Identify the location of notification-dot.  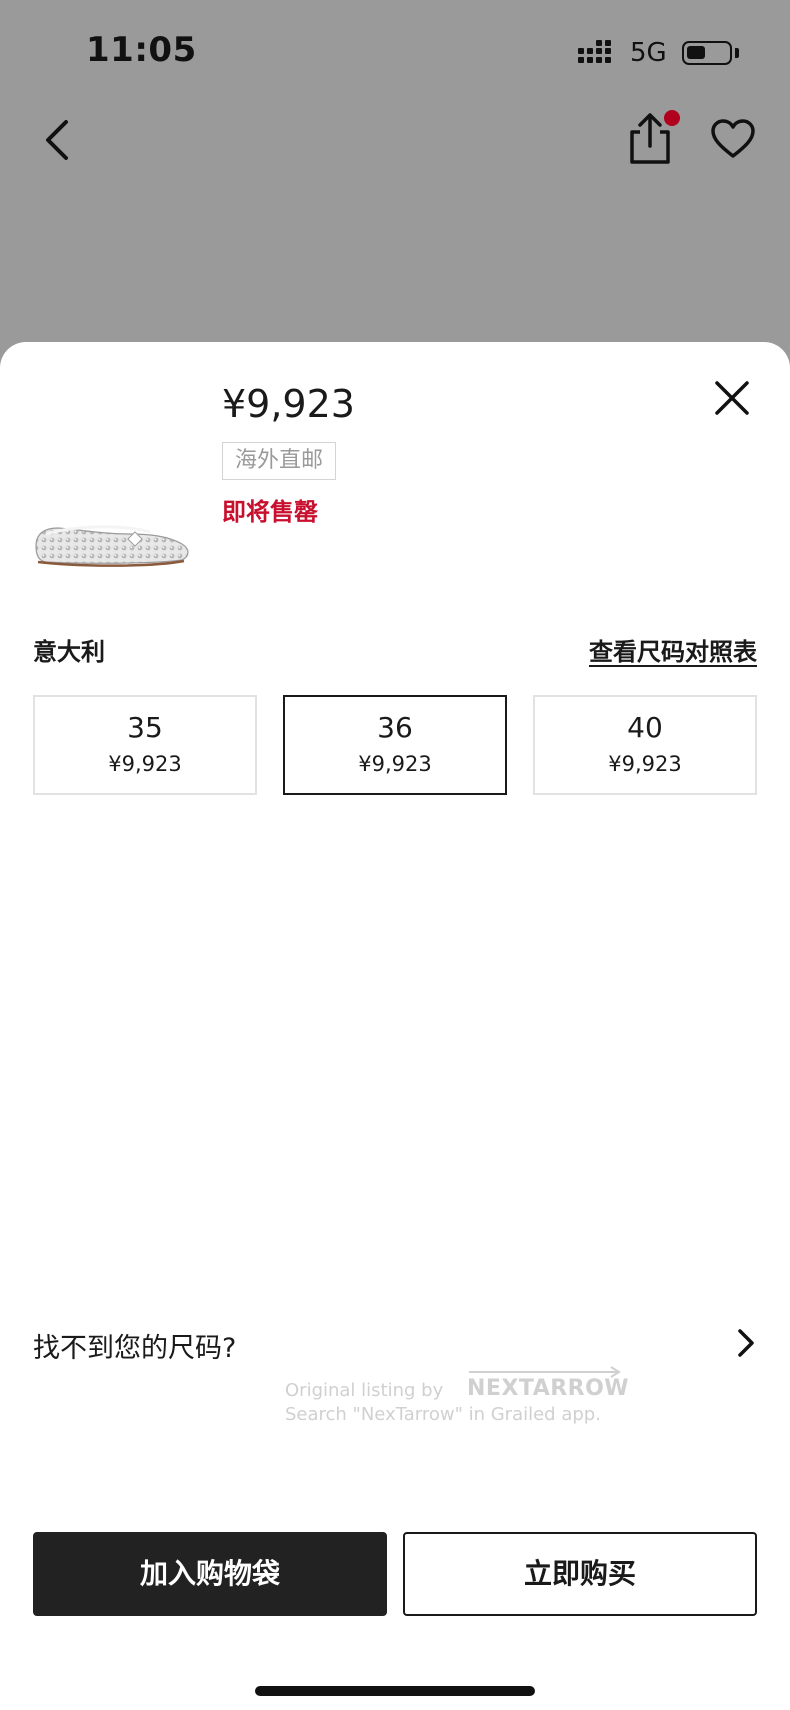
(672, 118).